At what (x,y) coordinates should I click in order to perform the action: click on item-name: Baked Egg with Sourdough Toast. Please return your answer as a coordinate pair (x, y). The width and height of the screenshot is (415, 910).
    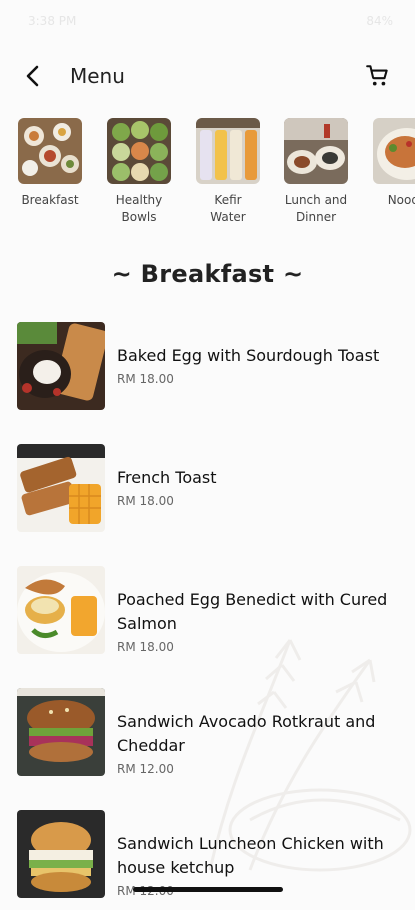
    Looking at the image, I should click on (248, 355).